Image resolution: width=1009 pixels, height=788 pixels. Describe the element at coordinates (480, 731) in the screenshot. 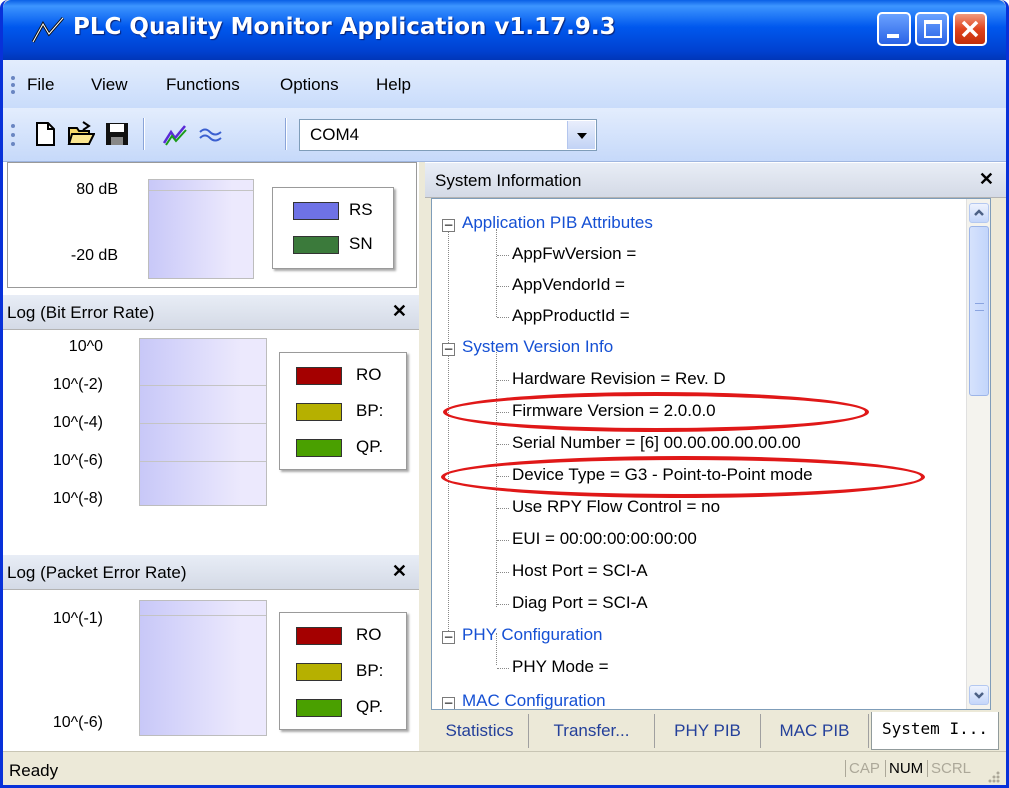

I see `tab-statistics: Statistics` at that location.